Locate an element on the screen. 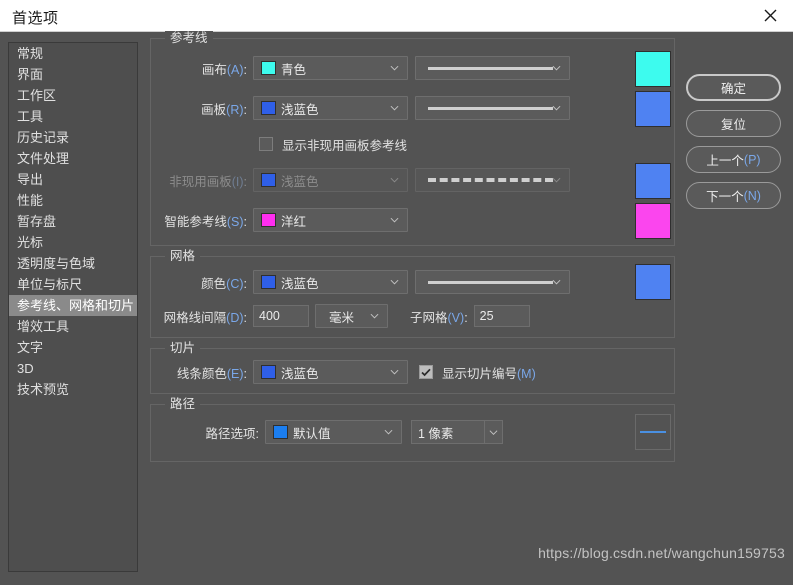  grid-color-name: 浅蓝色 is located at coordinates (300, 283).